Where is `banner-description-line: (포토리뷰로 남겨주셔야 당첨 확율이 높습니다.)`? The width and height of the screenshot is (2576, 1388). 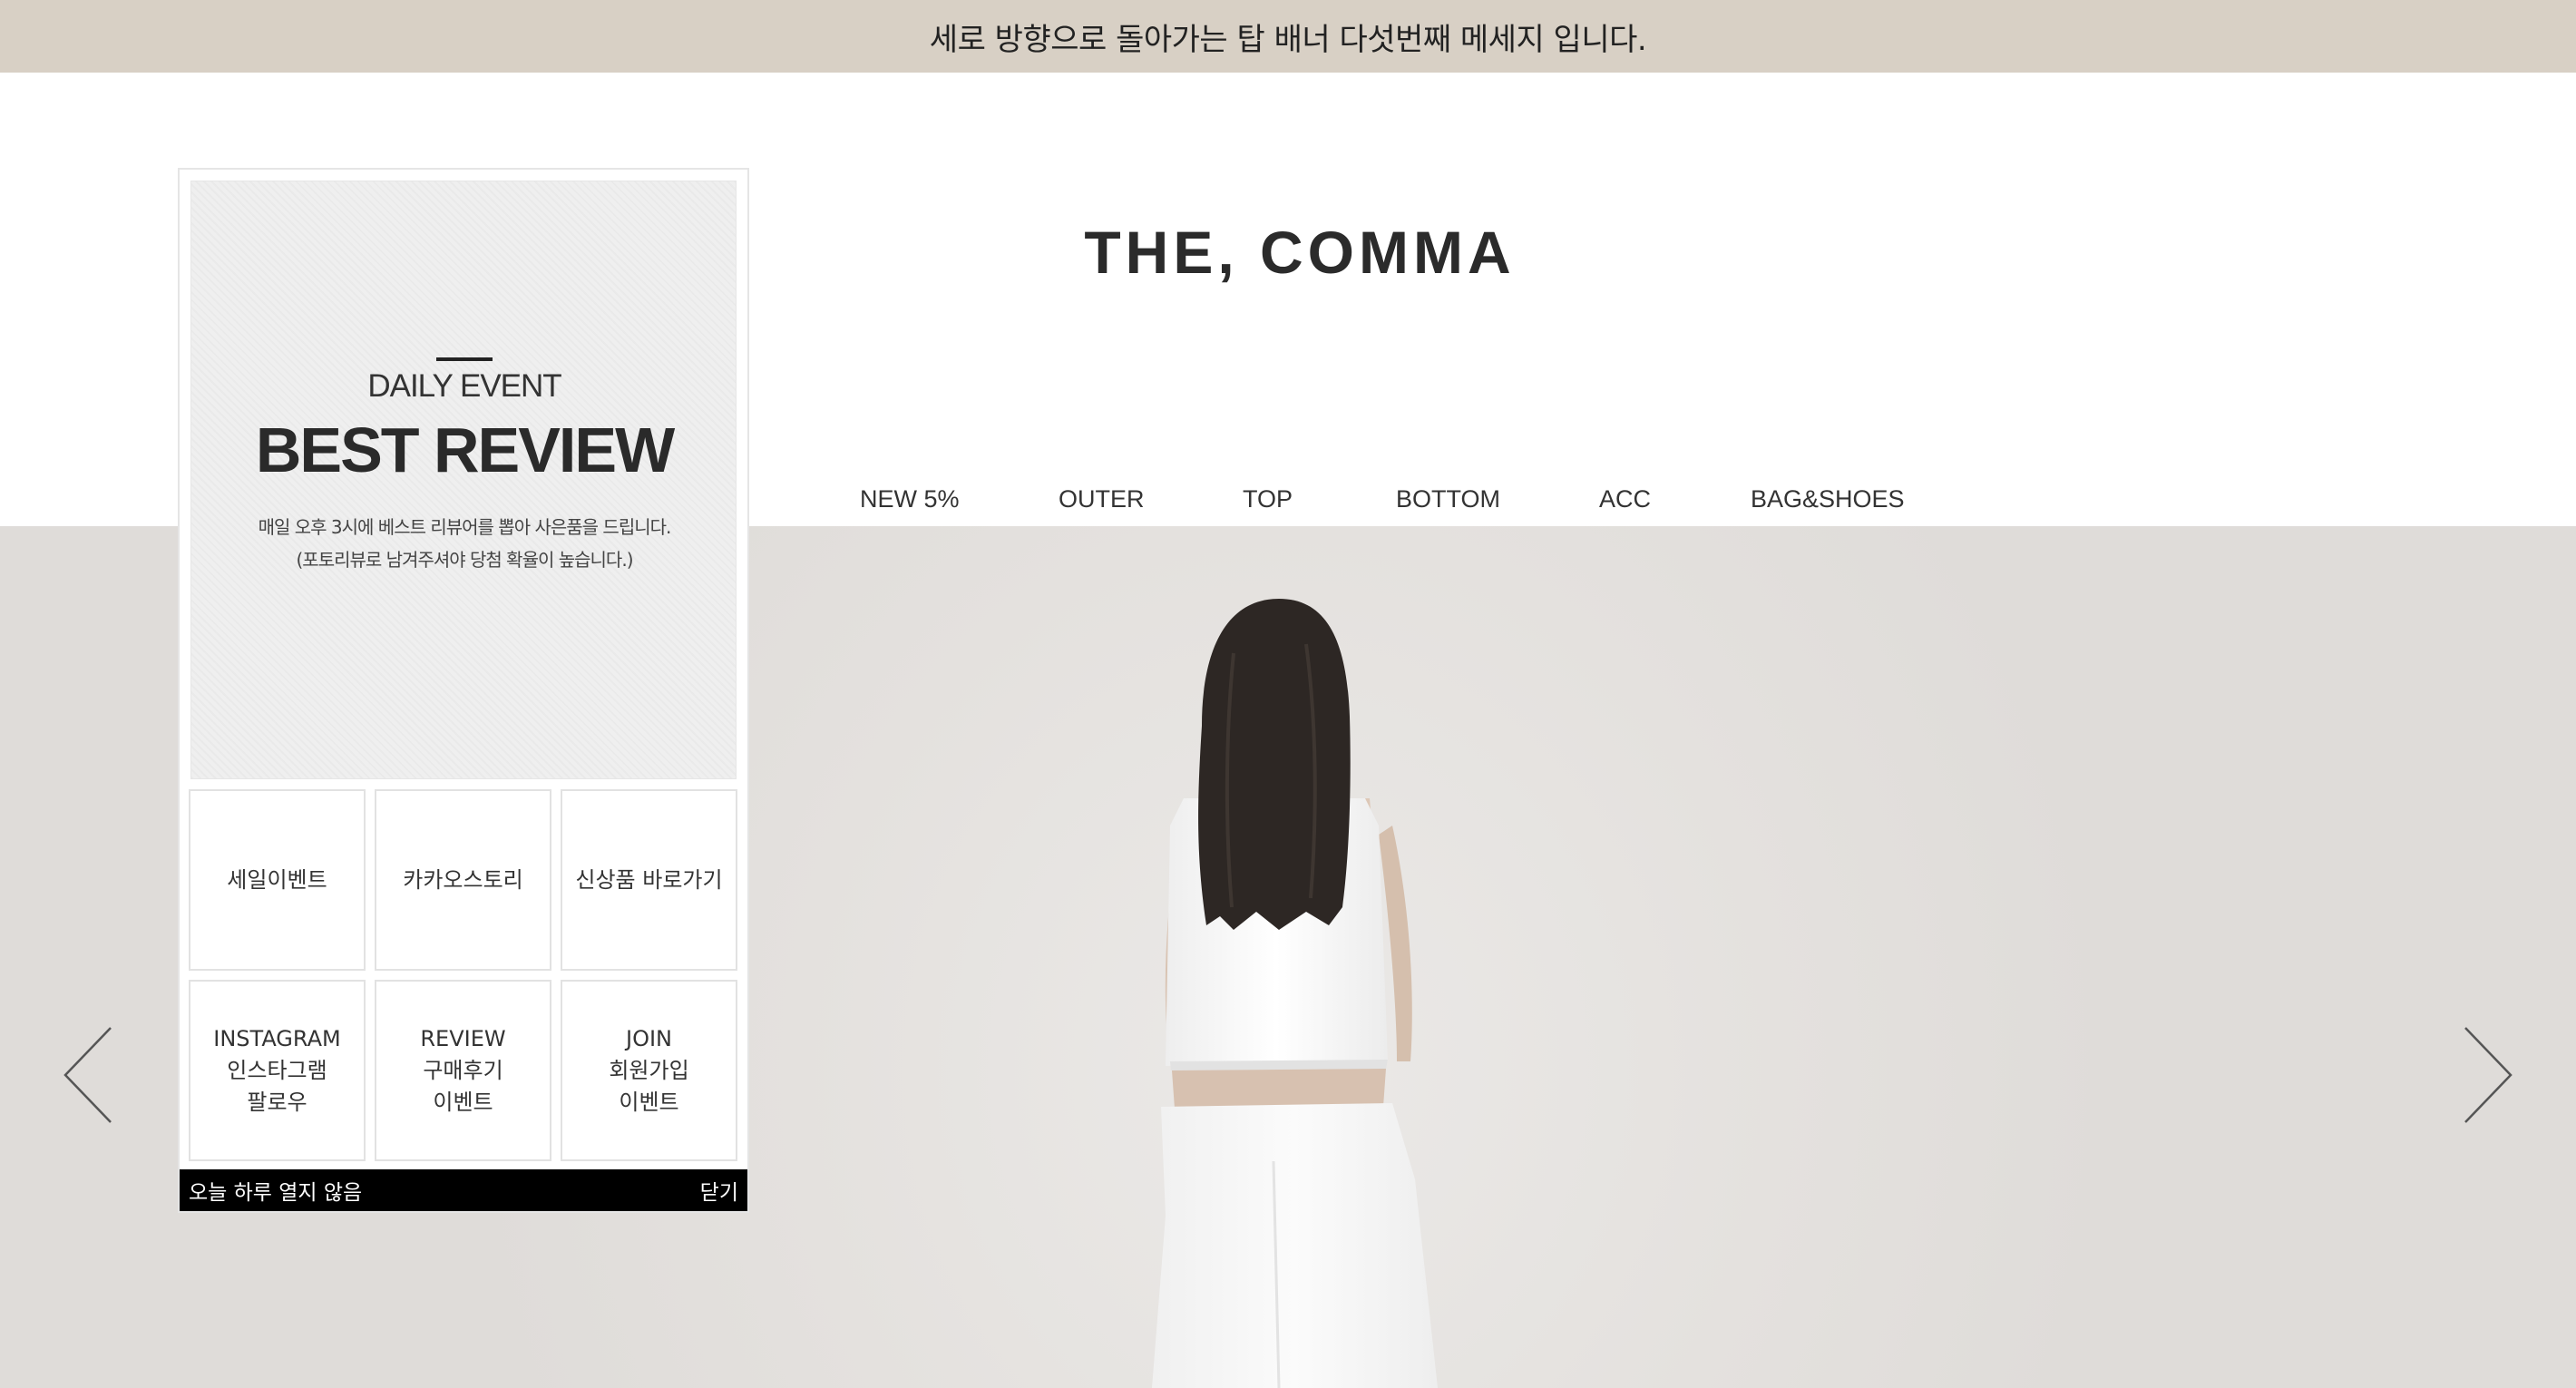 banner-description-line: (포토리뷰로 남겨주셔야 당첨 확율이 높습니다.) is located at coordinates (465, 560).